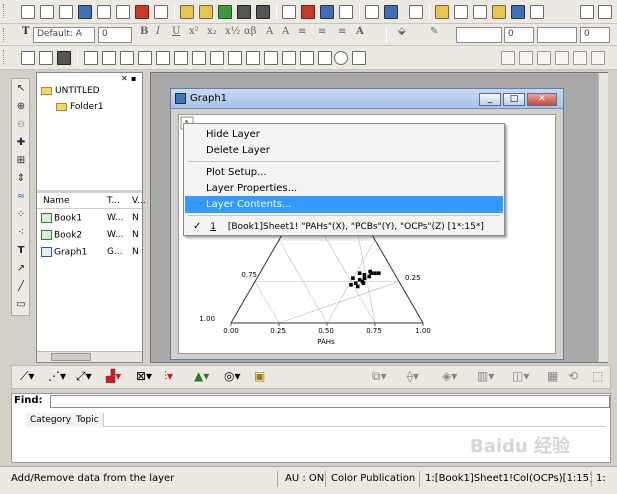 The image size is (617, 494). What do you see at coordinates (163, 58) in the screenshot?
I see `add-inset-icon` at bounding box center [163, 58].